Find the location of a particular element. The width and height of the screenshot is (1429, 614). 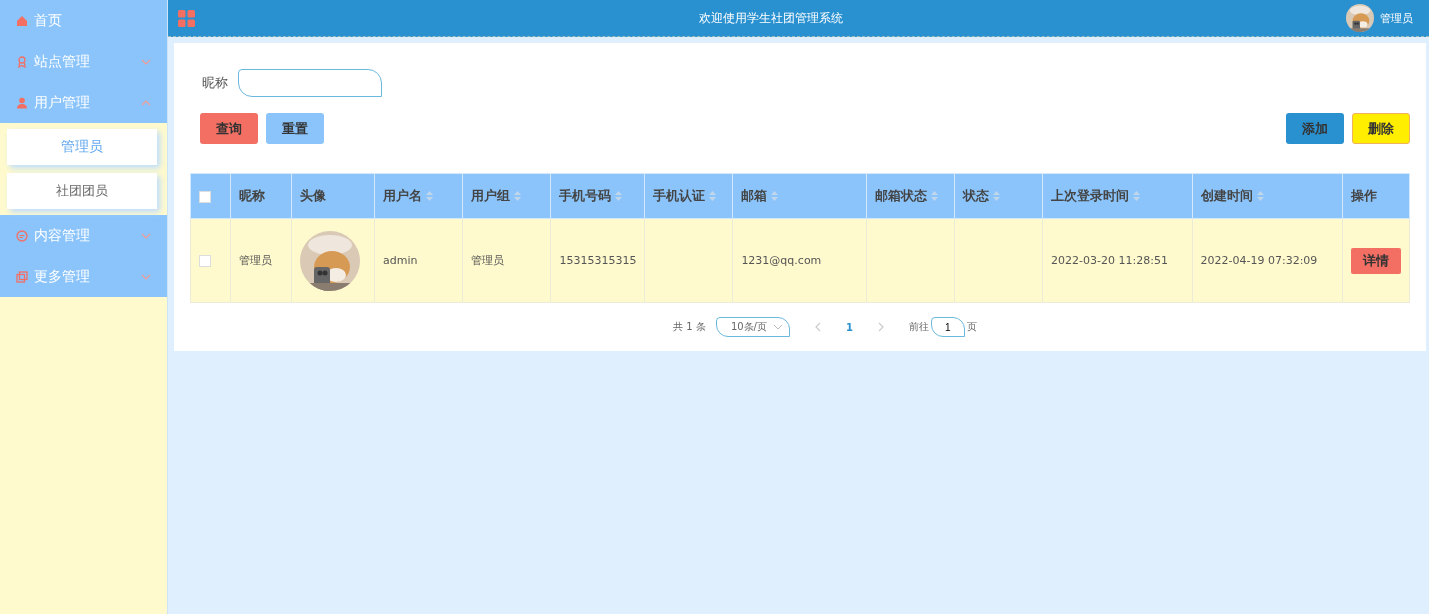

add-button: 添加 is located at coordinates (1315, 128).